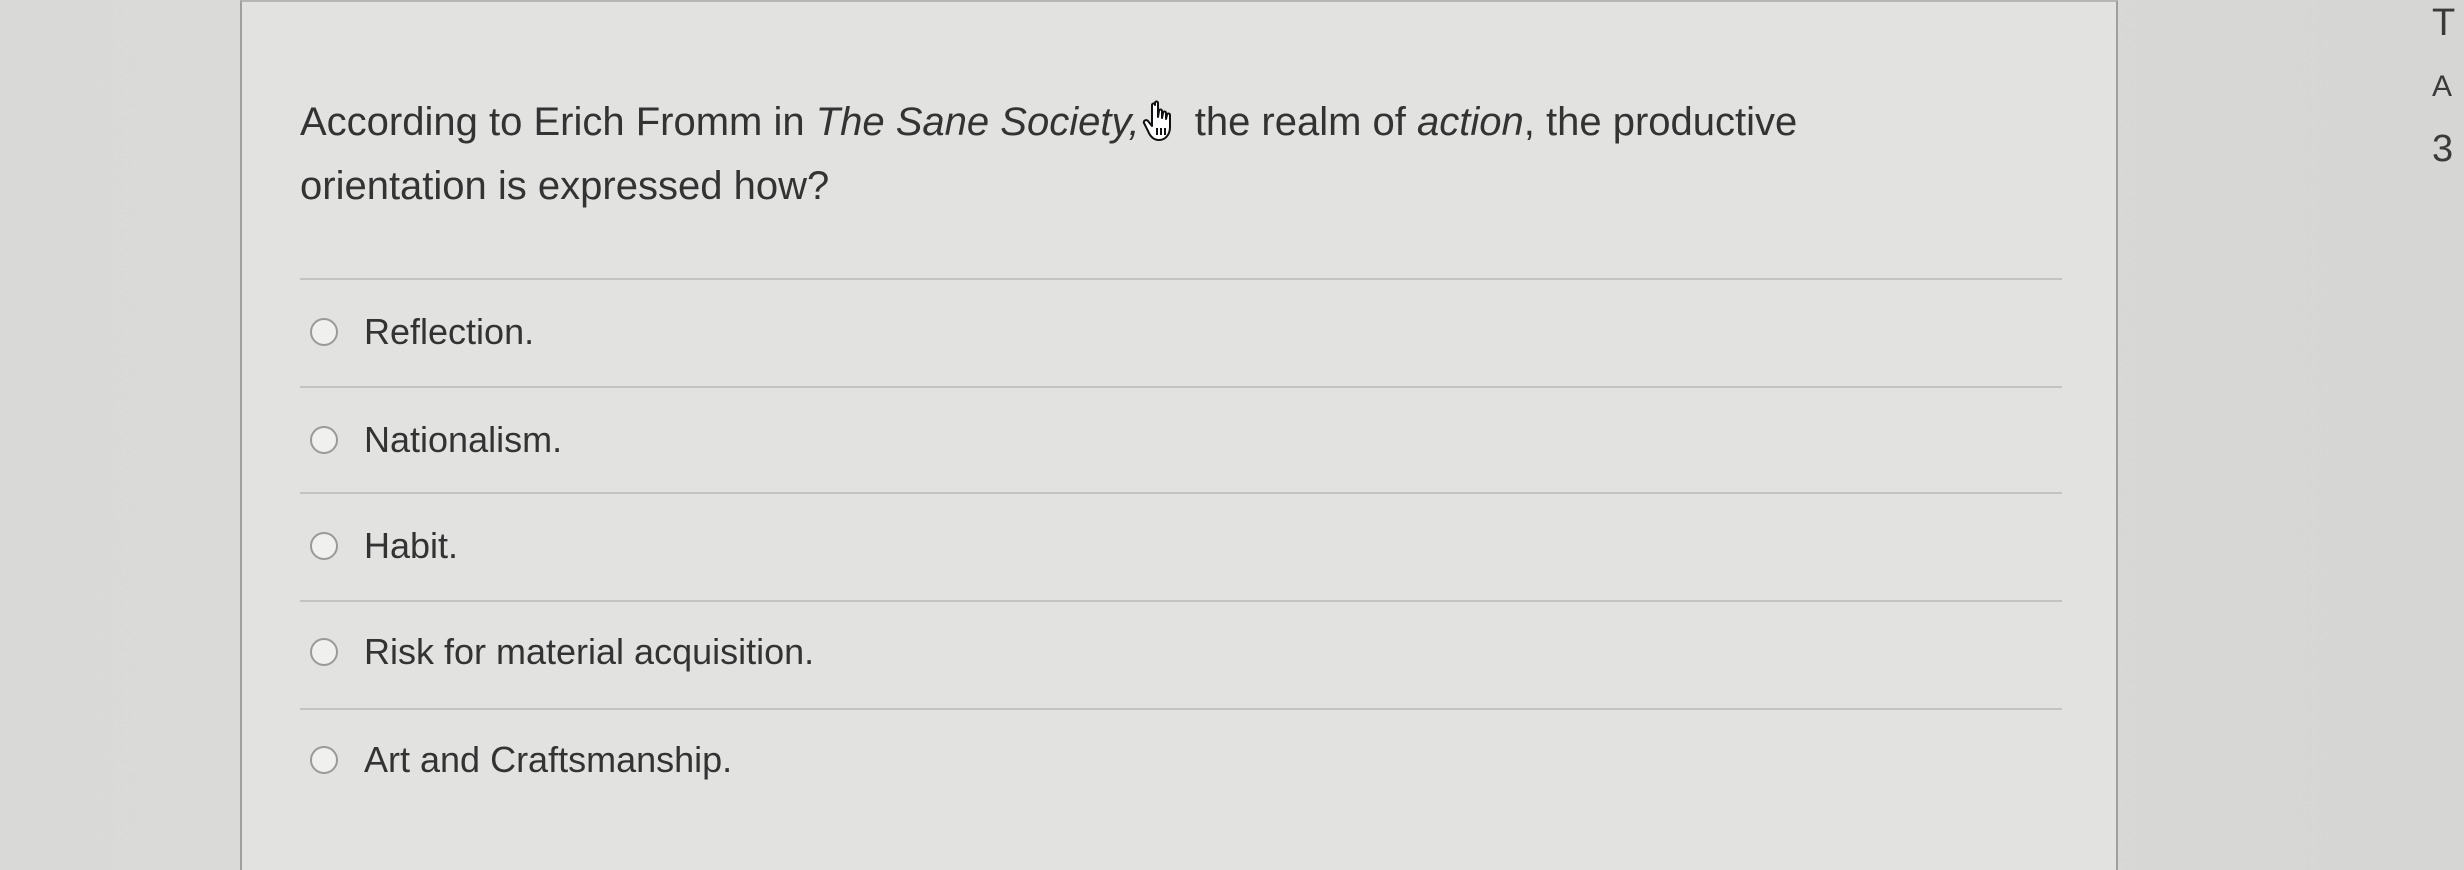  Describe the element at coordinates (558, 122) in the screenshot. I see `question-text-part1: According to Erich Fromm in` at that location.